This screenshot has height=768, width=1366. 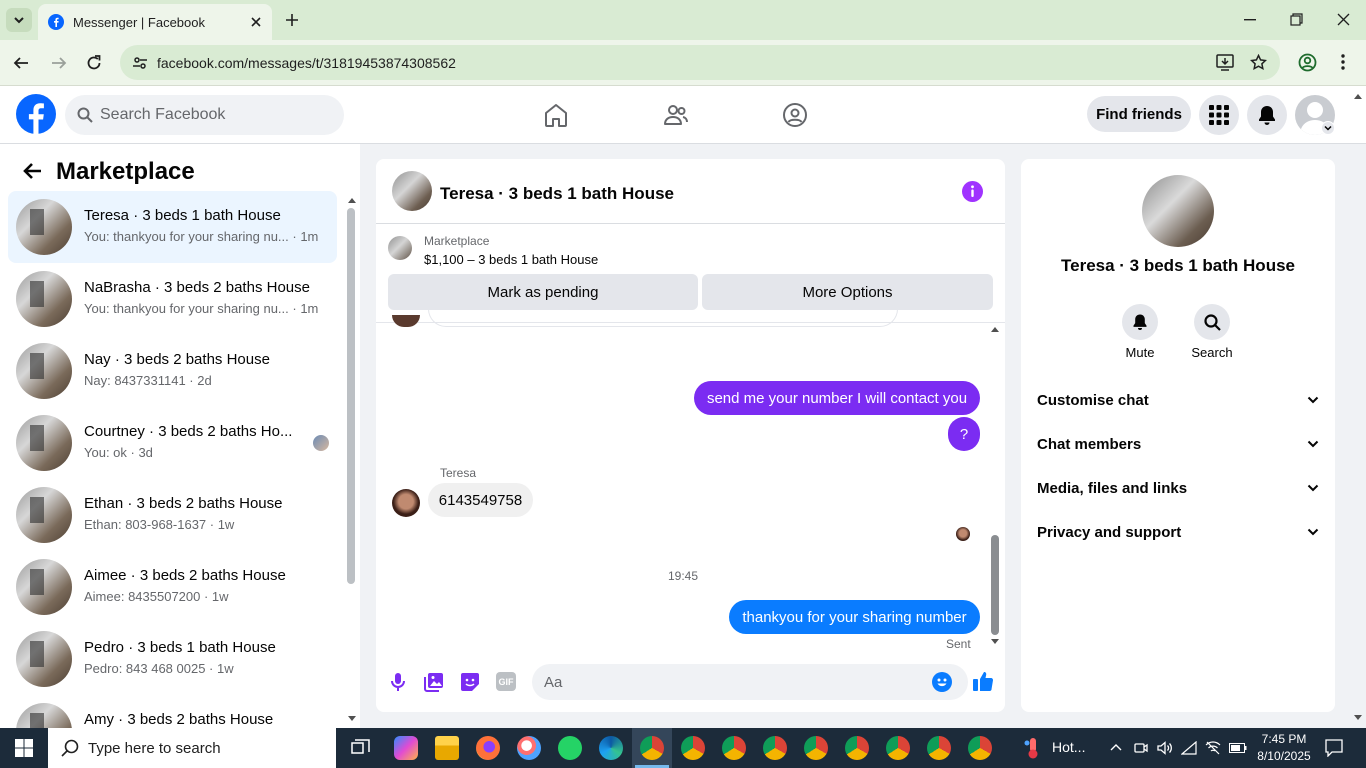 I want to click on conversation-item: Amy · 3 beds 2 baths House, so click(x=172, y=711).